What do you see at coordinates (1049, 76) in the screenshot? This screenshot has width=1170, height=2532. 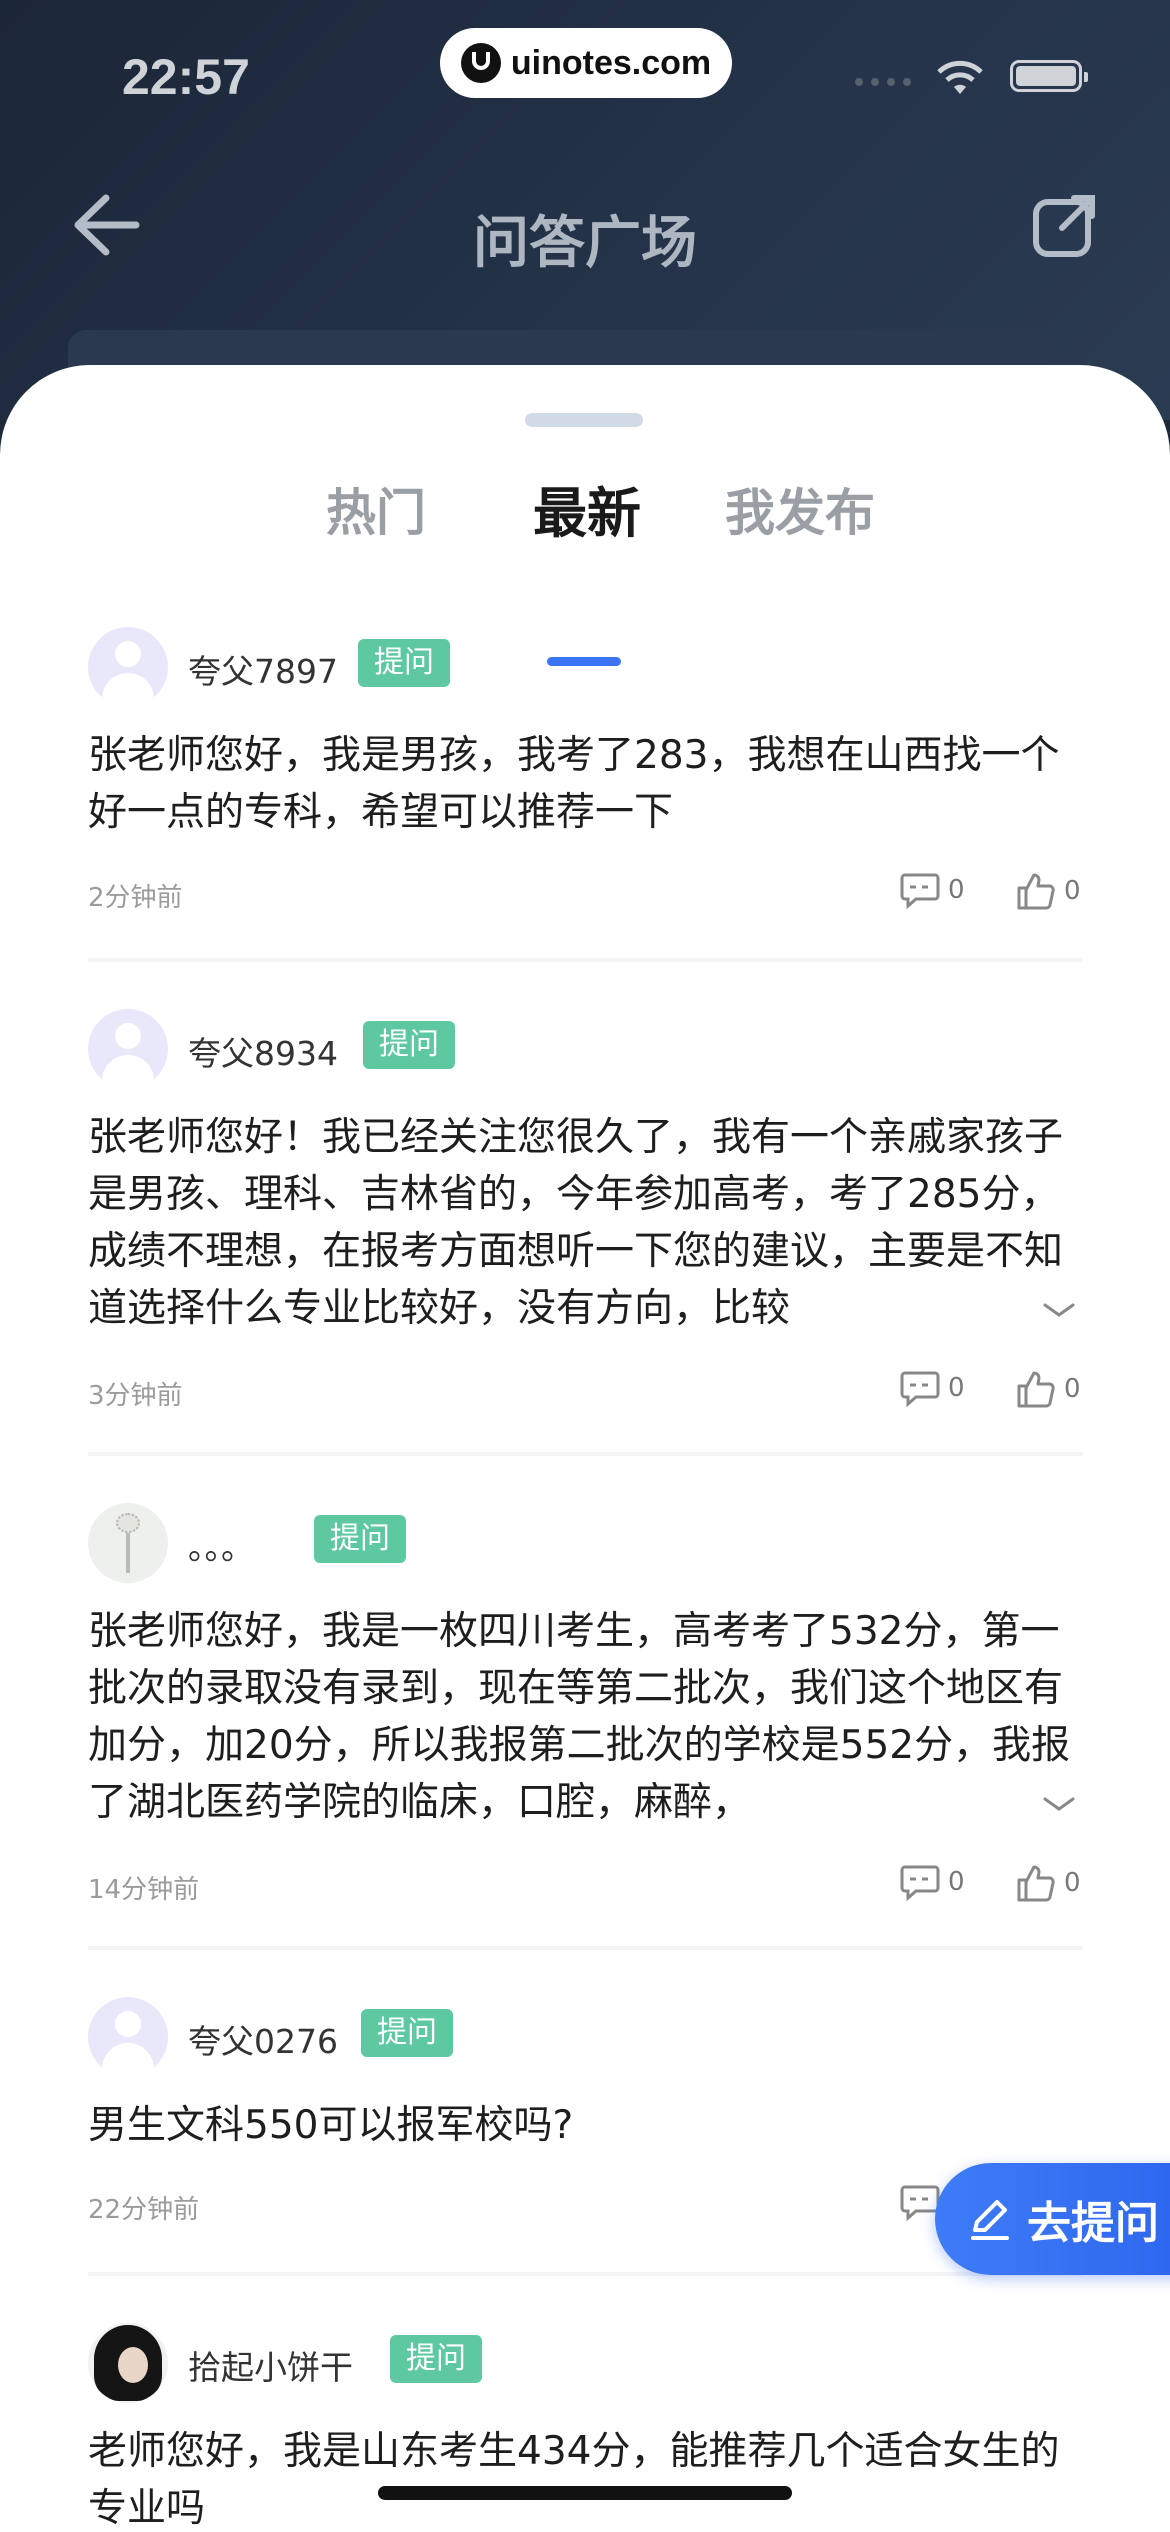 I see `battery-icon` at bounding box center [1049, 76].